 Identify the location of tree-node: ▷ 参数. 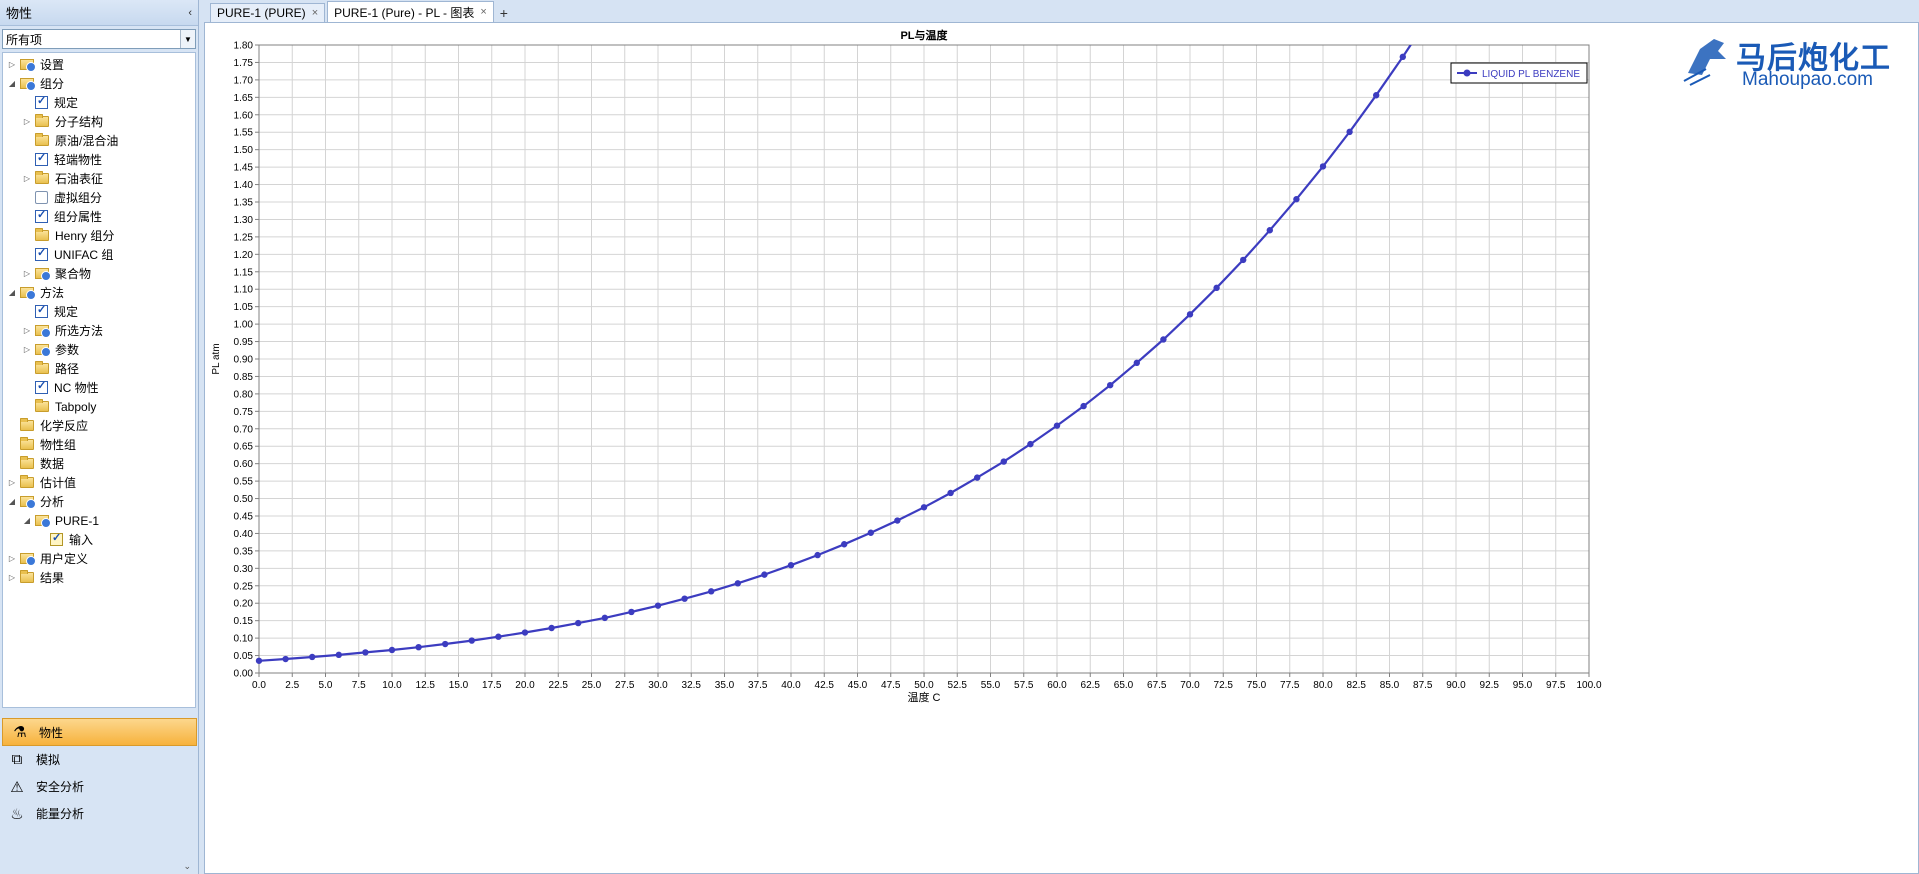
(99, 349).